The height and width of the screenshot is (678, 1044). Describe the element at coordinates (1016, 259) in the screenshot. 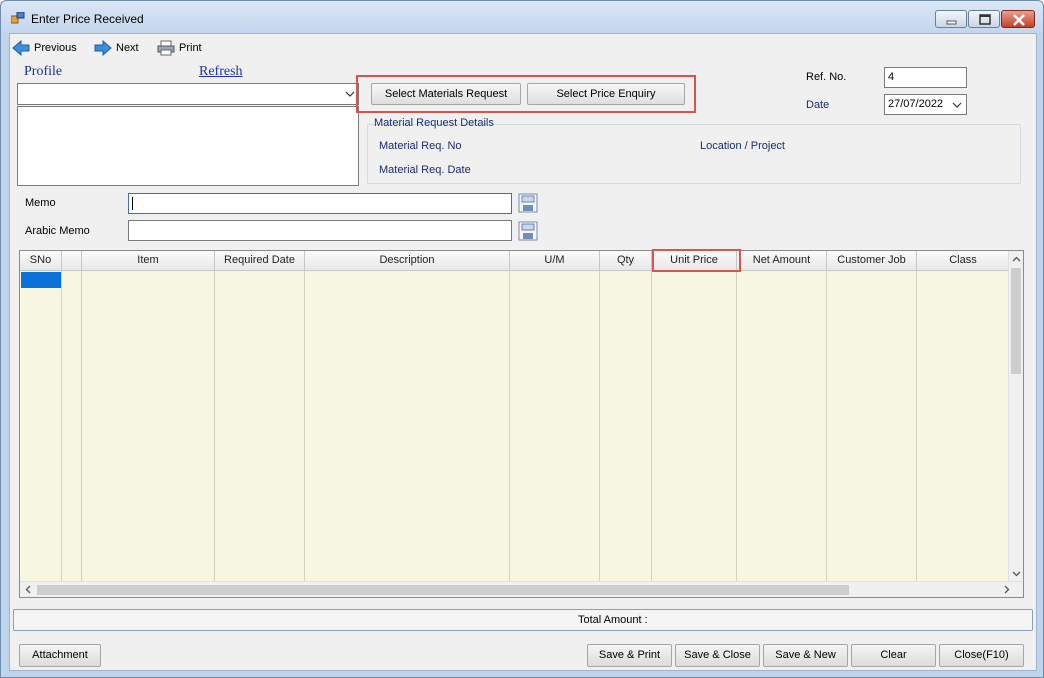

I see `scroll-up-icon` at that location.